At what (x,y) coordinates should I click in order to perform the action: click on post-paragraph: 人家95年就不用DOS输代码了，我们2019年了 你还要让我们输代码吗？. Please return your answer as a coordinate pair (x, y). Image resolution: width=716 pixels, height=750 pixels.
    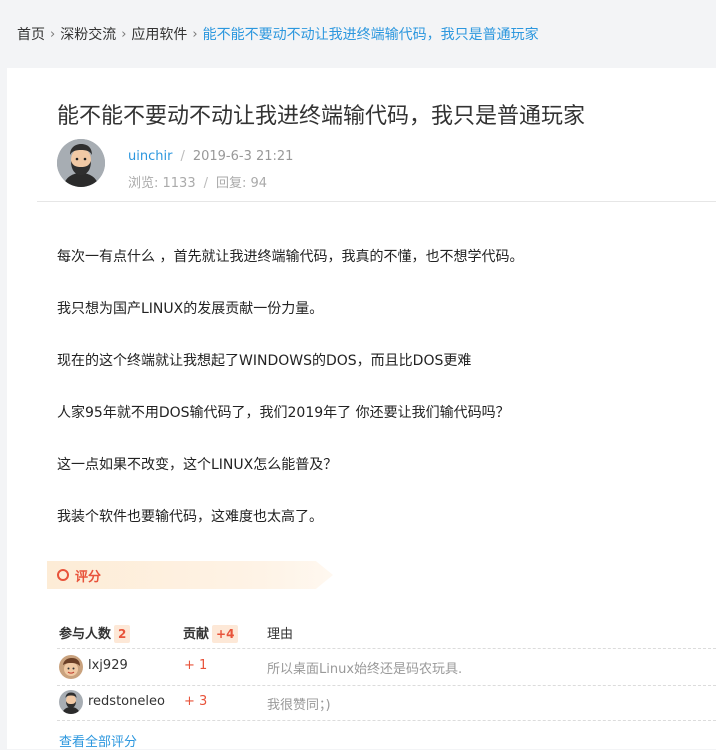
    Looking at the image, I should click on (283, 413).